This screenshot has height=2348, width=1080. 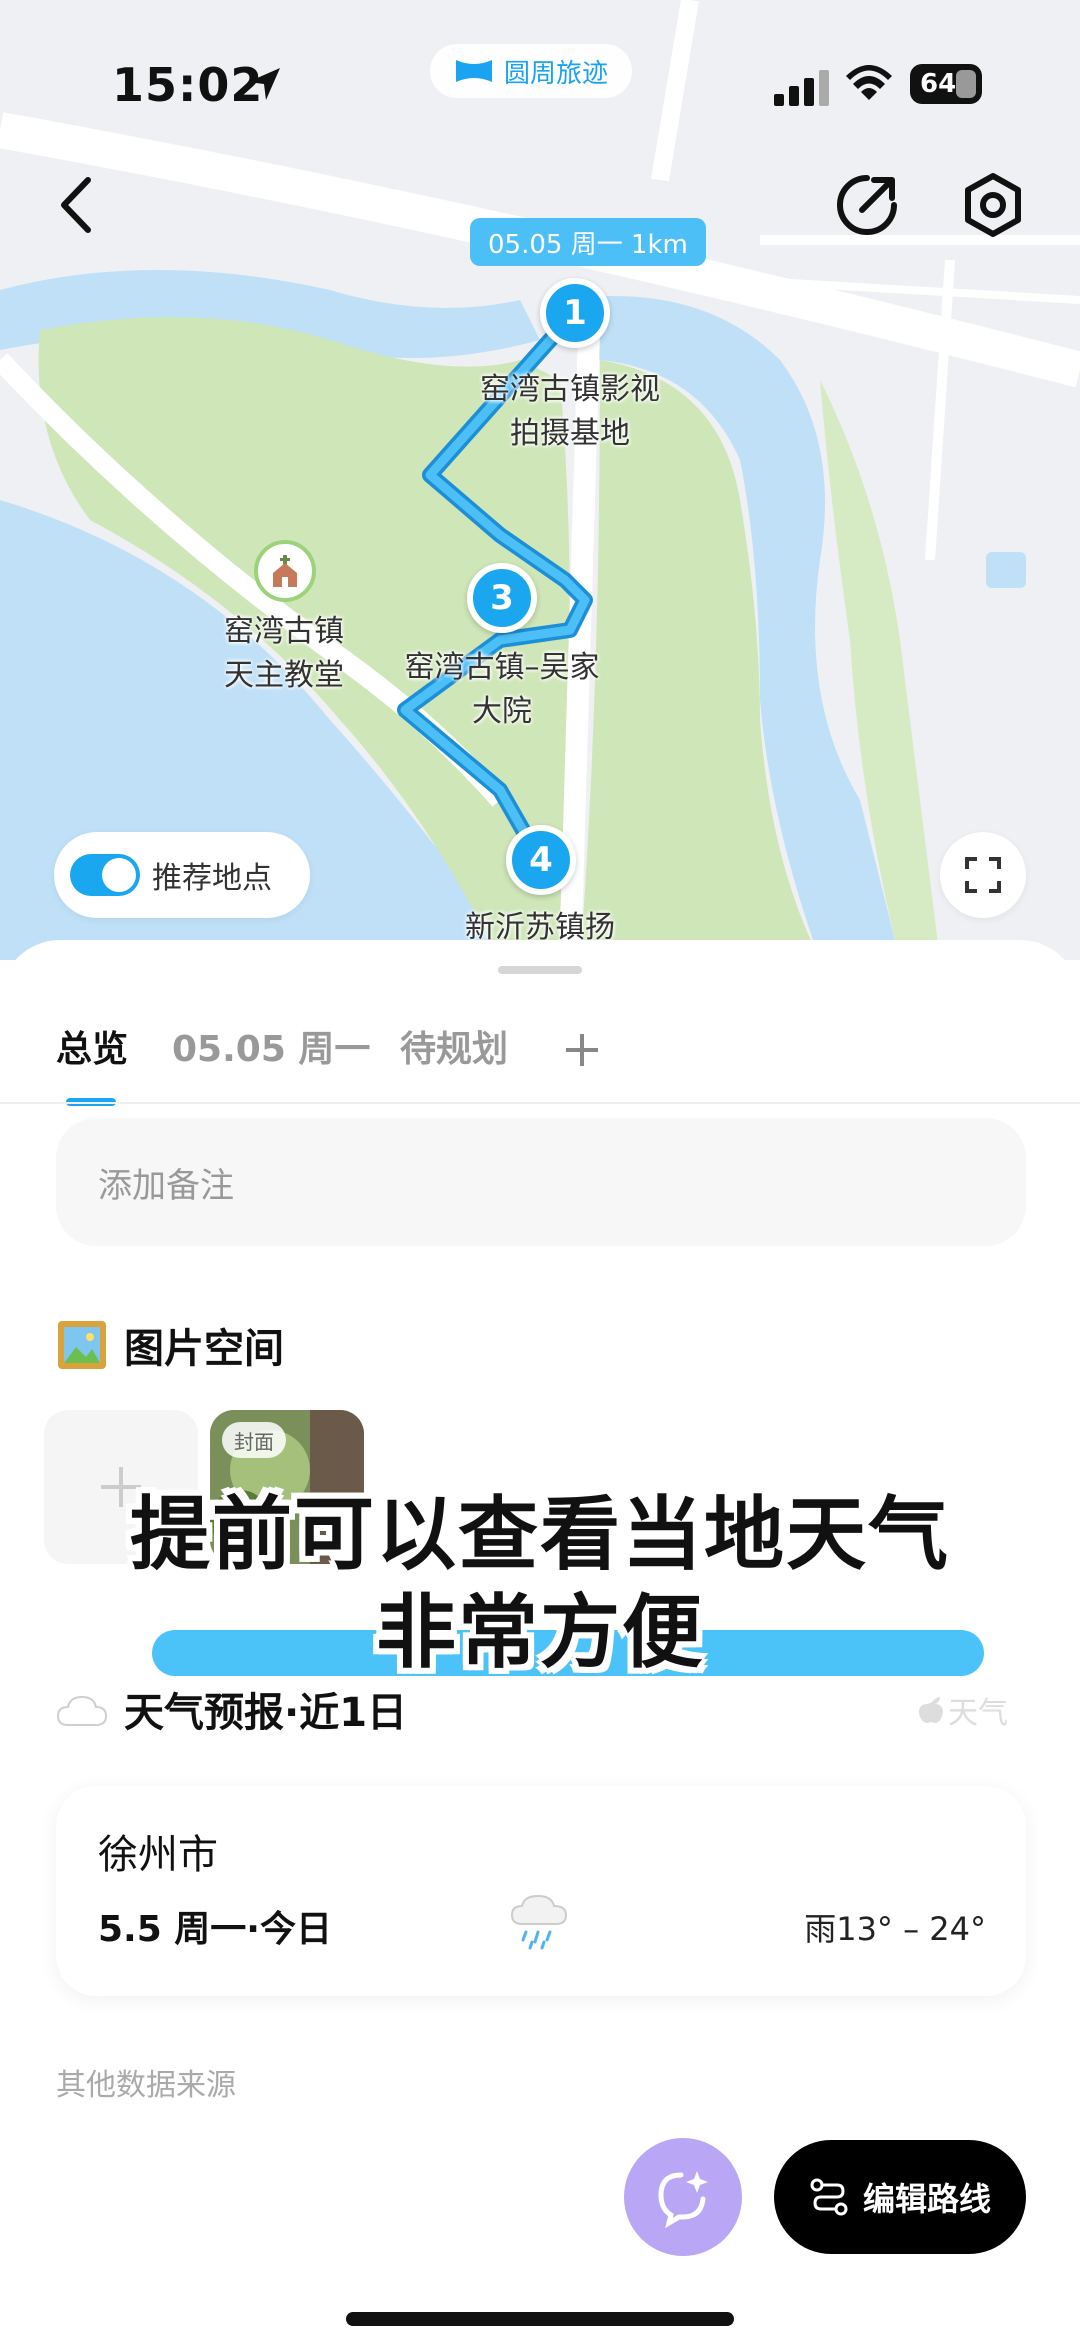 I want to click on app-logo-icon, so click(x=474, y=71).